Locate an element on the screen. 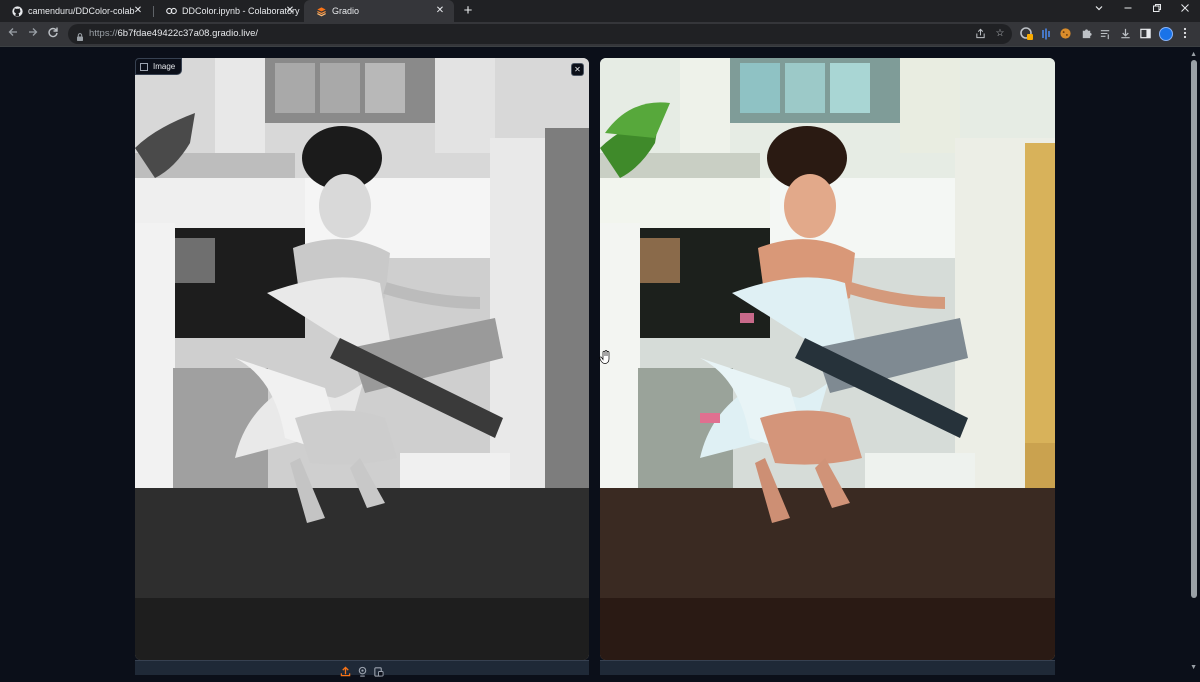 Image resolution: width=1200 pixels, height=682 pixels. image-icon is located at coordinates (144, 66).